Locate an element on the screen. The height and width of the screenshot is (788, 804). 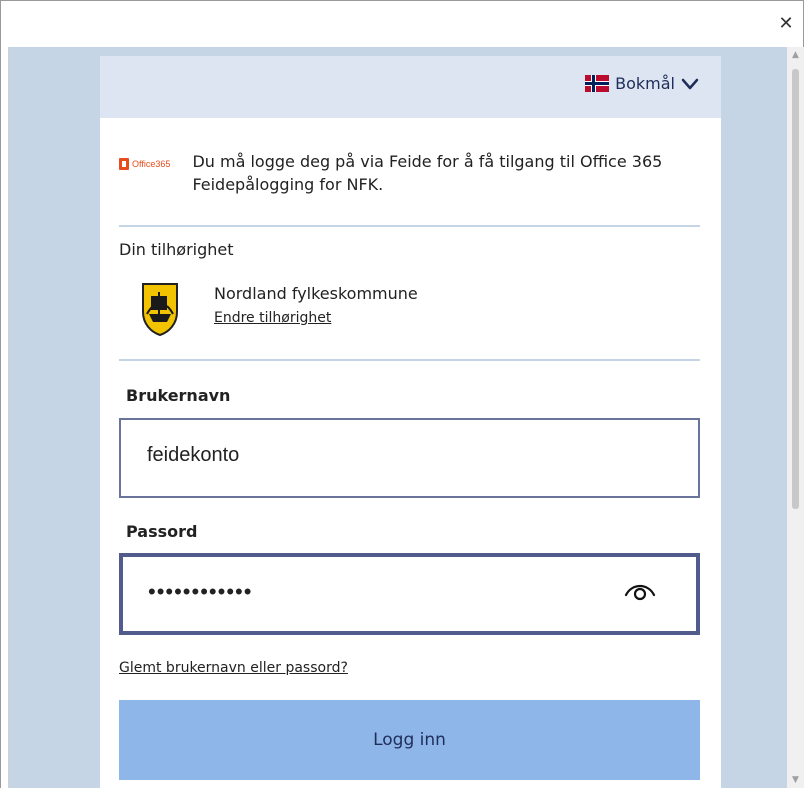
chevron-down-icon is located at coordinates (690, 83).